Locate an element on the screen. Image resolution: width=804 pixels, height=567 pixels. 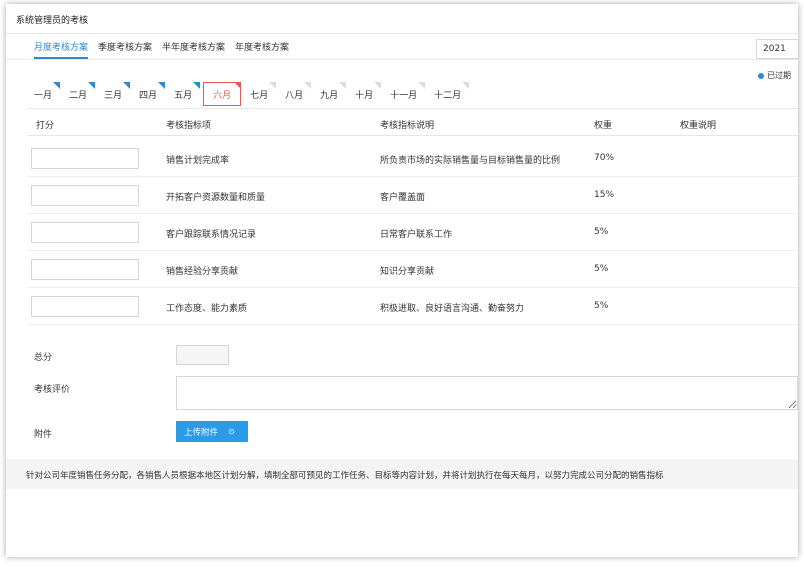
weight-cell: 15% is located at coordinates (604, 195).